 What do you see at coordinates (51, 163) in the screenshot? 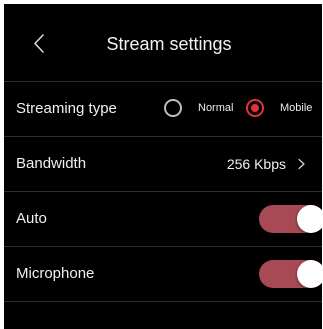
I see `bandwidth-label: Bandwidth` at bounding box center [51, 163].